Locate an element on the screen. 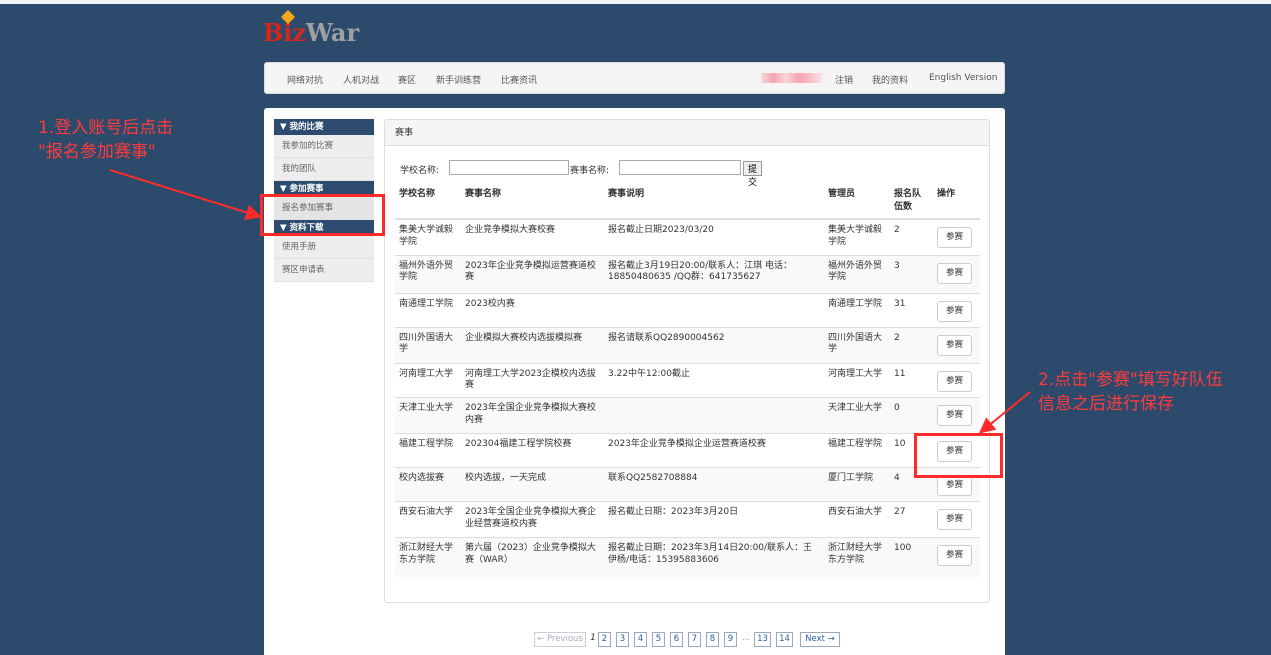 The width and height of the screenshot is (1271, 655). arrow-to-join is located at coordinates (1004, 412).